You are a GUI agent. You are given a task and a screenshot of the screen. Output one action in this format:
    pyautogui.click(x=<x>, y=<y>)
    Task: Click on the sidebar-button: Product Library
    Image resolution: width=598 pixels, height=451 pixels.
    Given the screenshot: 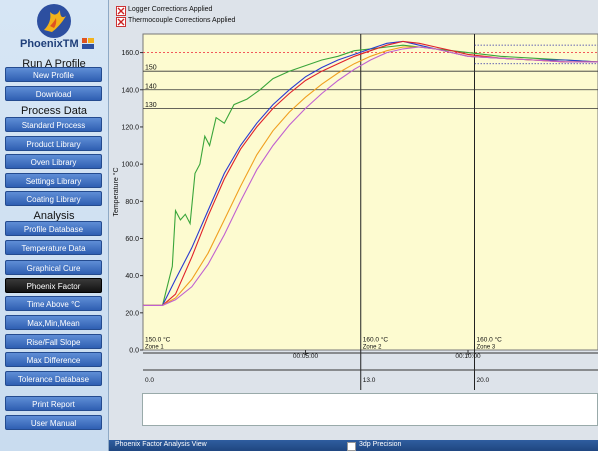 What is the action you would take?
    pyautogui.click(x=53, y=143)
    